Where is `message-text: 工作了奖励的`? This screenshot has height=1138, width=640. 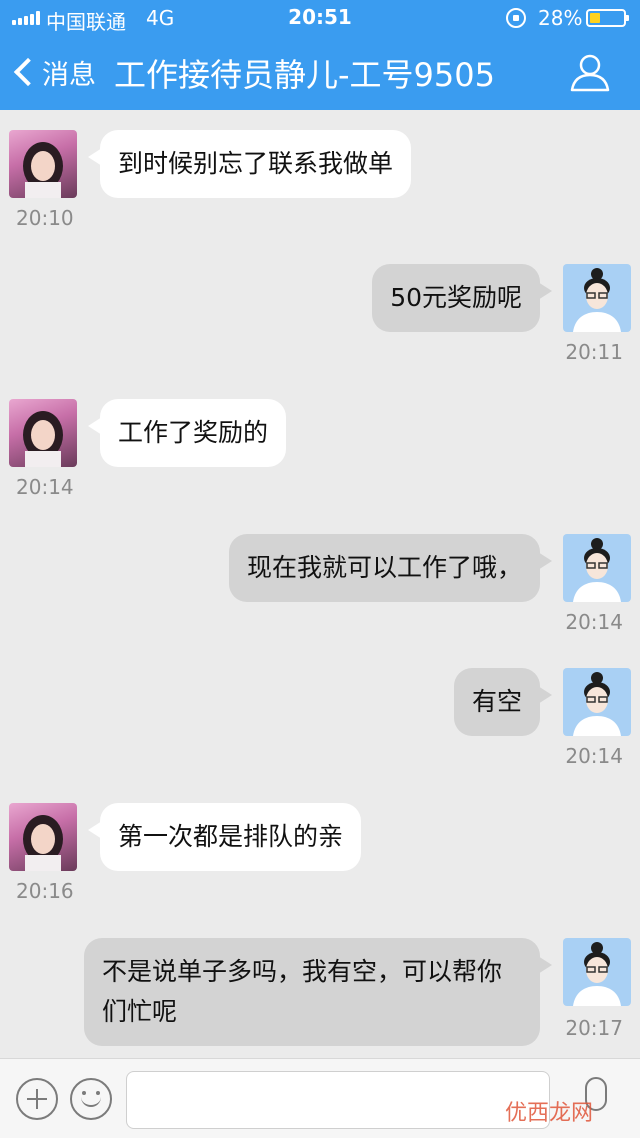
message-text: 工作了奖励的 is located at coordinates (193, 432).